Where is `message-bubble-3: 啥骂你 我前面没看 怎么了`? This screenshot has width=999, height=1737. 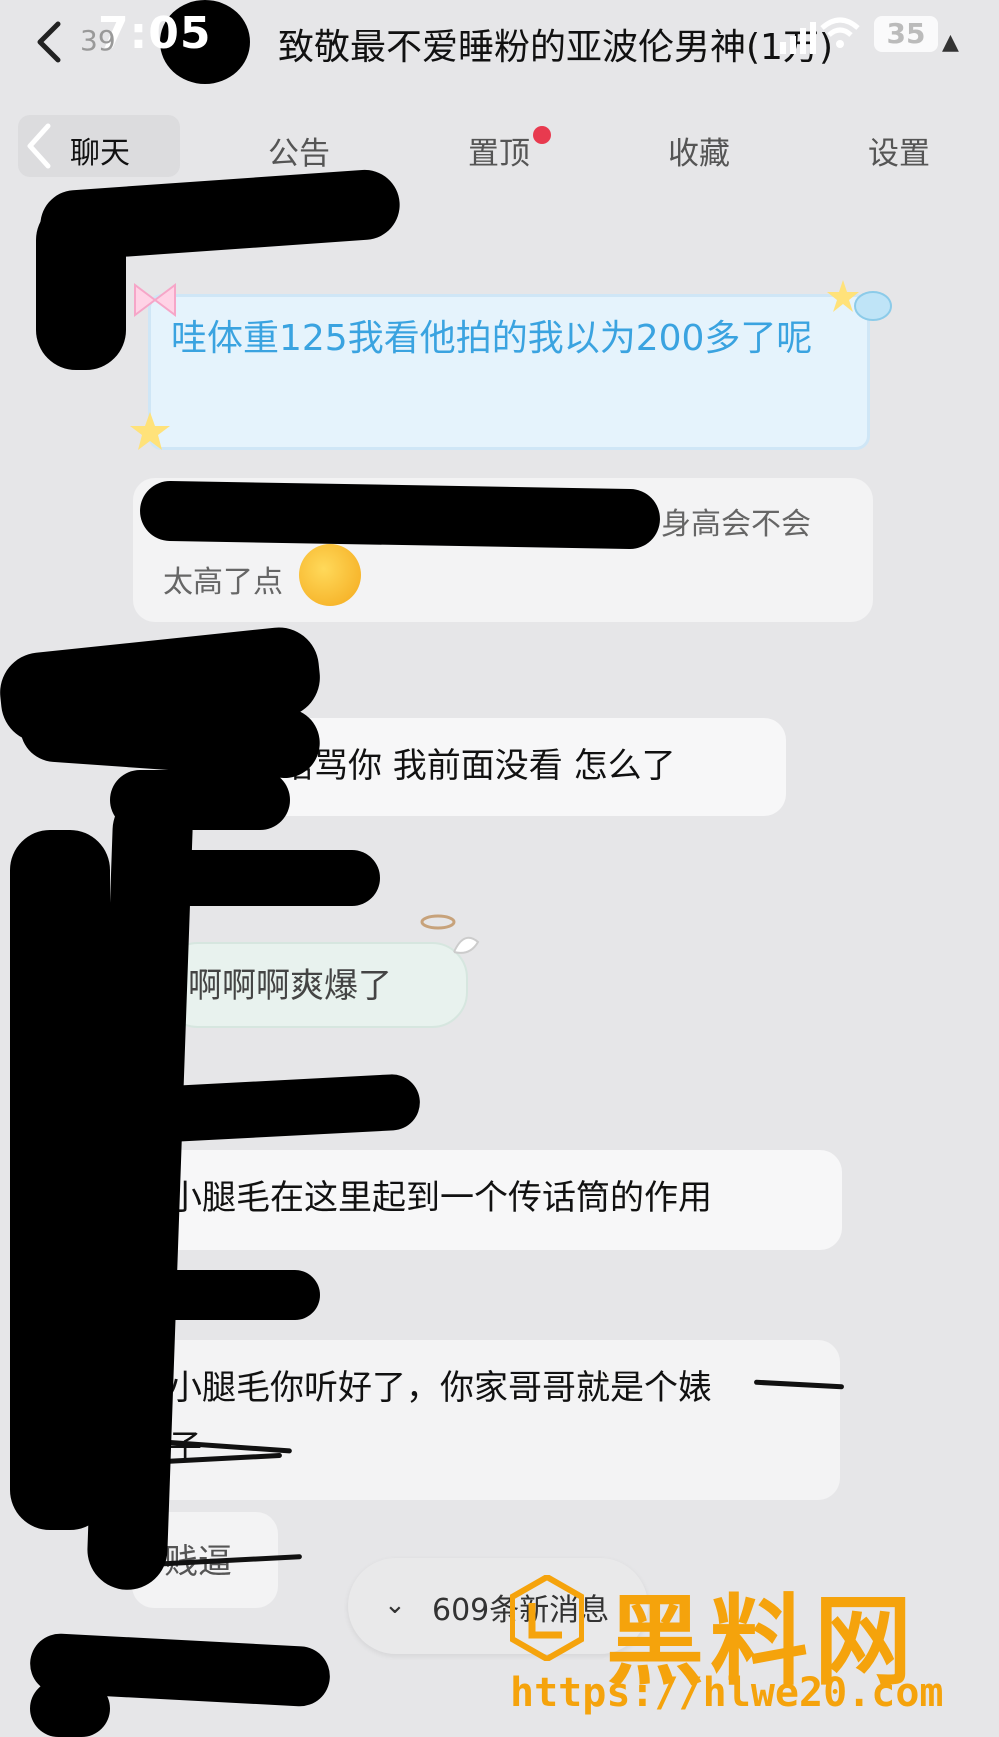 message-bubble-3: 啥骂你 我前面没看 怎么了 is located at coordinates (518, 767).